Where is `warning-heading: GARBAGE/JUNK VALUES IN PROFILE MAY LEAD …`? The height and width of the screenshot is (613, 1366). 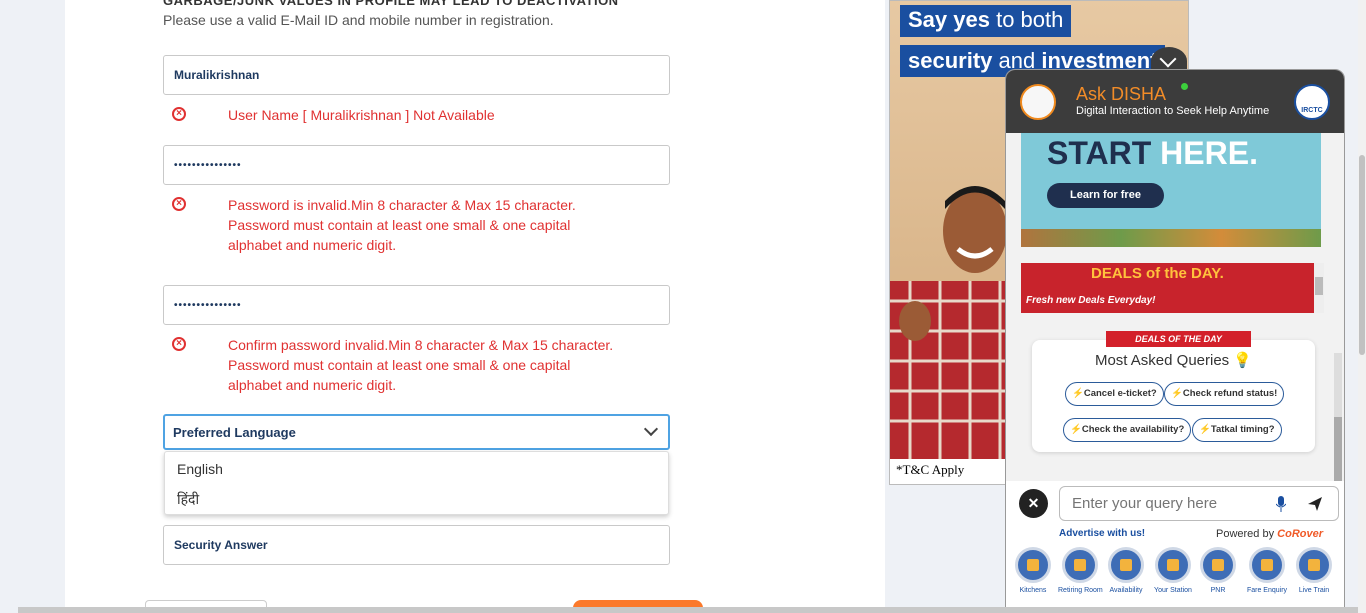
warning-heading: GARBAGE/JUNK VALUES IN PROFILE MAY LEAD … is located at coordinates (391, 4).